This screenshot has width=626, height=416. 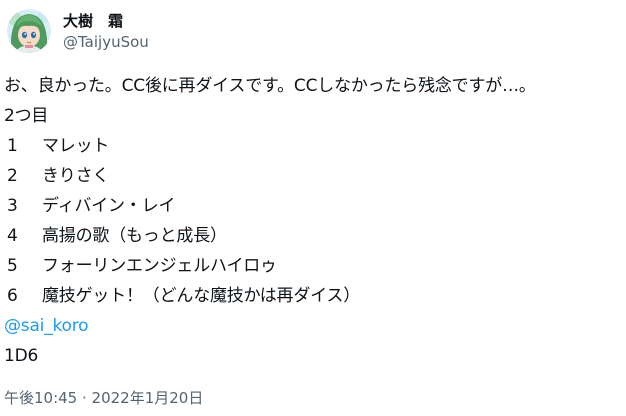 I want to click on list-item: 3 ディバイン・レイ, so click(x=313, y=206).